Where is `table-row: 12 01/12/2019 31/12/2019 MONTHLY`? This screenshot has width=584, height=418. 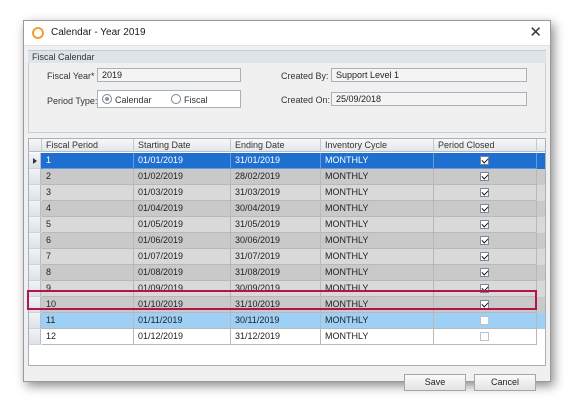 table-row: 12 01/12/2019 31/12/2019 MONTHLY is located at coordinates (287, 337).